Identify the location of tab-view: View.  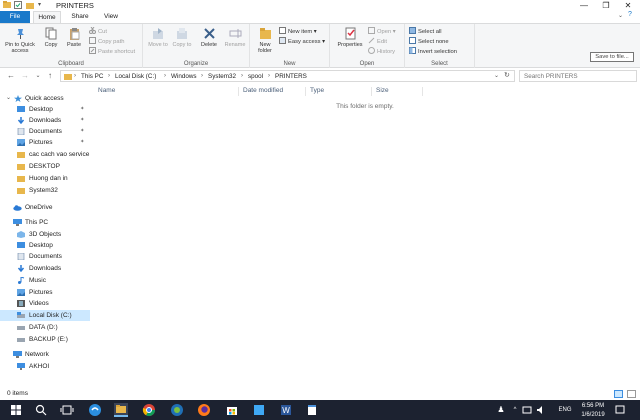
(111, 17).